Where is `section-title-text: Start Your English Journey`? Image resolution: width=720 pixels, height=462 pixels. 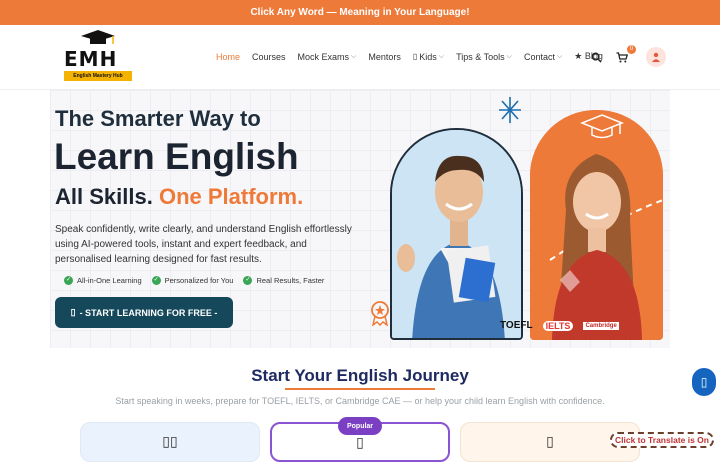
section-title-text: Start Your English Journey is located at coordinates (360, 375).